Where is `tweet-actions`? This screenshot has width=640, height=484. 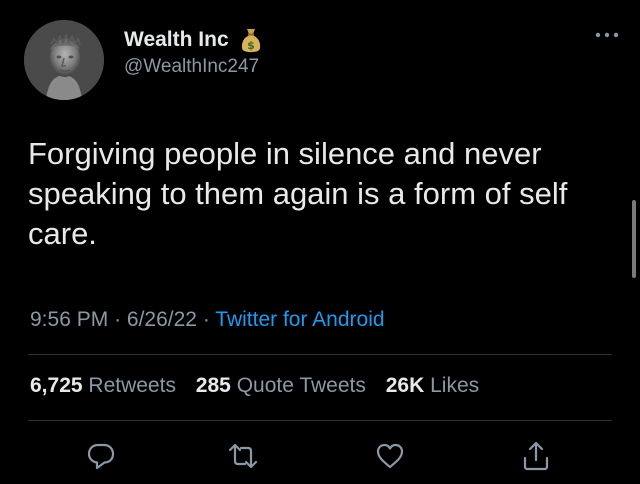 tweet-actions is located at coordinates (320, 456).